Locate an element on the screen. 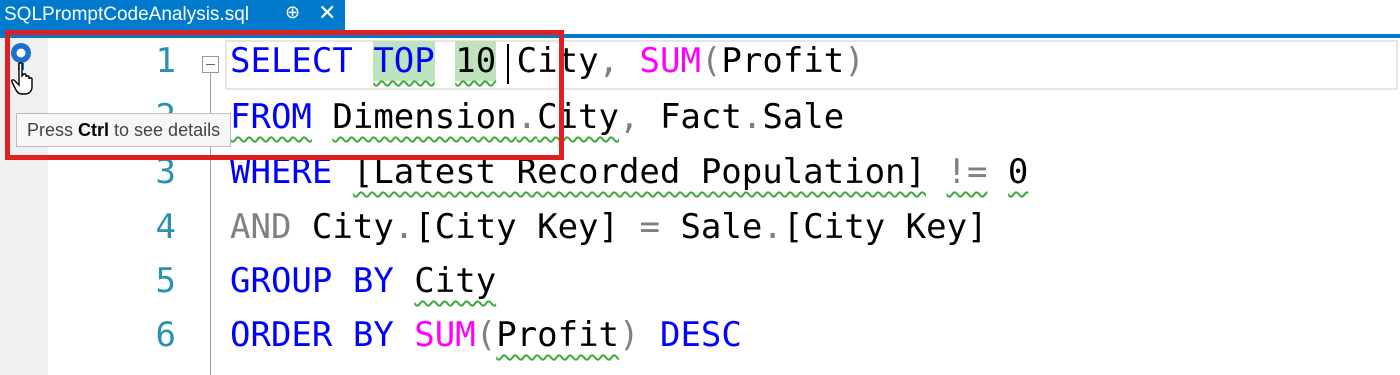 The width and height of the screenshot is (1400, 375). code-line-5: GROUP BY City is located at coordinates (363, 286).